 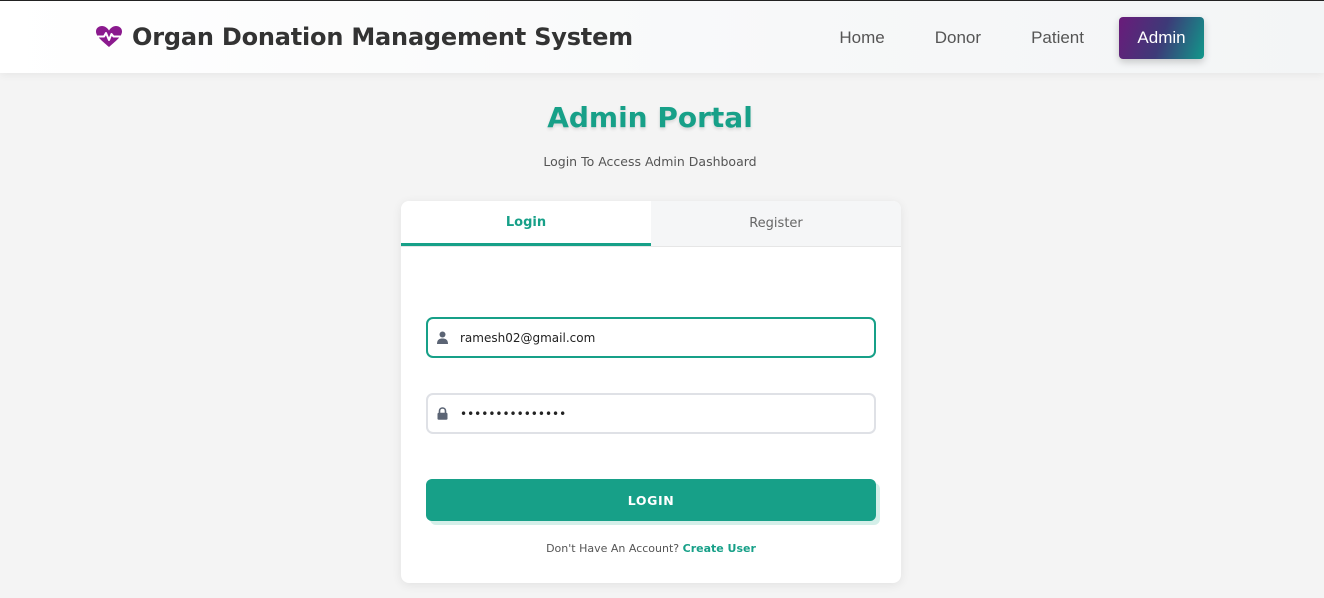 What do you see at coordinates (776, 223) in the screenshot?
I see `tab-register: Register` at bounding box center [776, 223].